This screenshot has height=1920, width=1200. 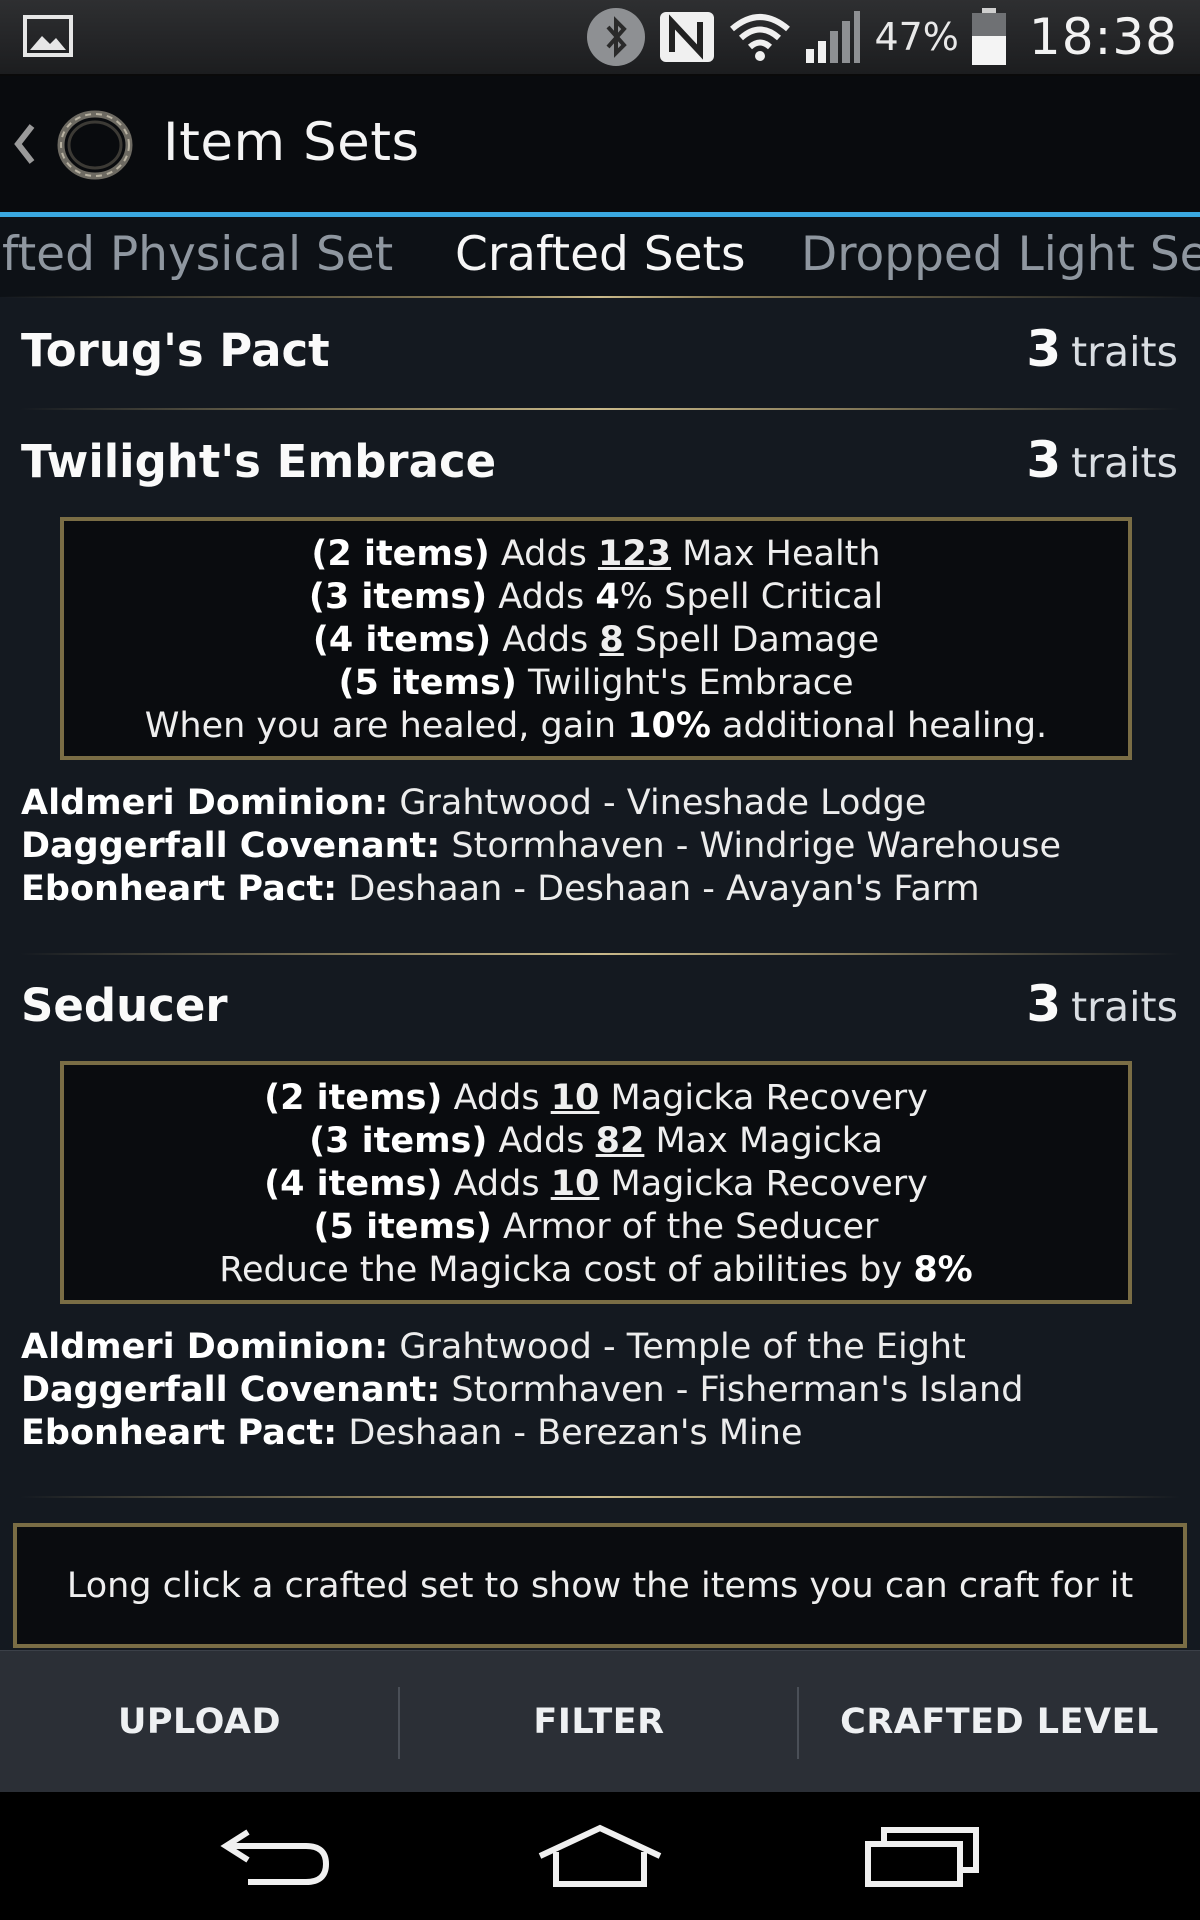 I want to click on bonus-line: (4 items) Adds 10 Magicka Recovery, so click(x=596, y=1184).